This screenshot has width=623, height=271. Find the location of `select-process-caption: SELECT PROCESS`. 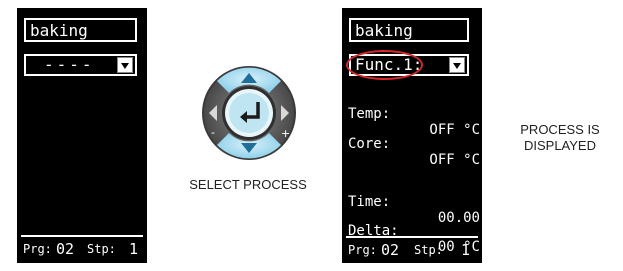

select-process-caption: SELECT PROCESS is located at coordinates (248, 184).